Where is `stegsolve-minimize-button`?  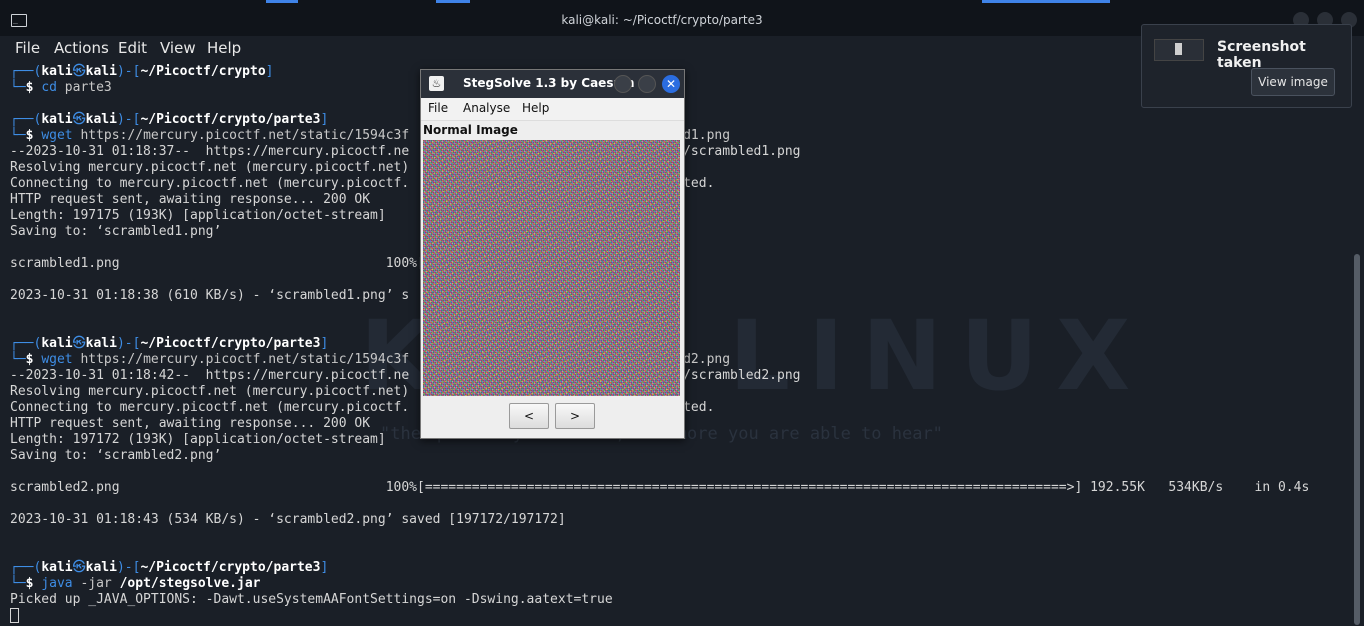
stegsolve-minimize-button is located at coordinates (623, 84).